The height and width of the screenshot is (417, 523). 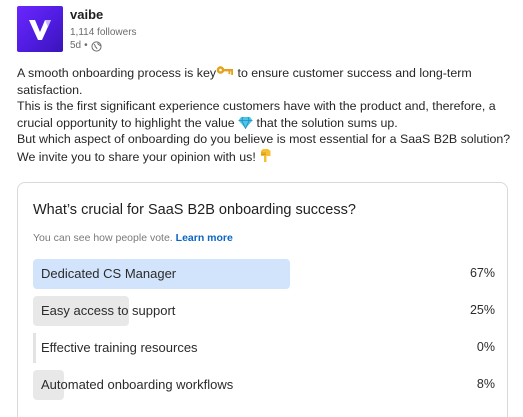 What do you see at coordinates (96, 46) in the screenshot?
I see `globe-icon` at bounding box center [96, 46].